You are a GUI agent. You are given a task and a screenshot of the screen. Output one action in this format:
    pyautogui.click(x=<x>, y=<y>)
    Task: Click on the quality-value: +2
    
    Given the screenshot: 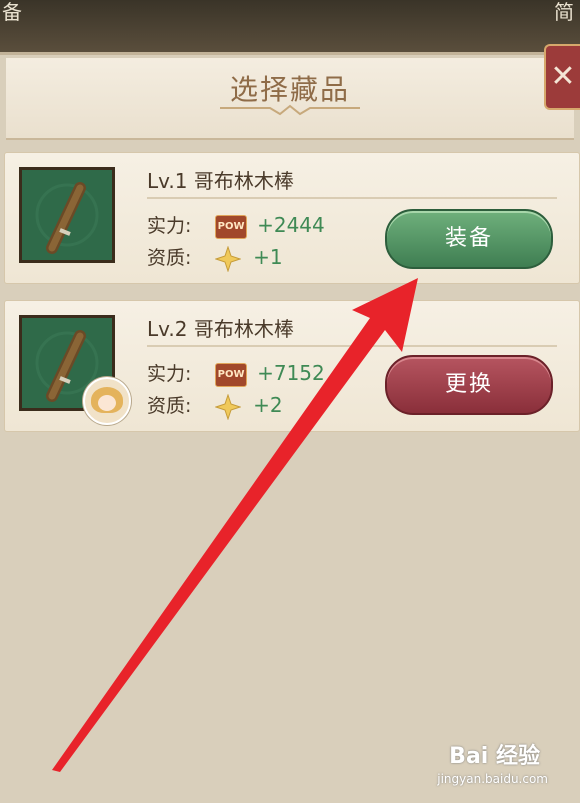 What is the action you would take?
    pyautogui.click(x=268, y=405)
    